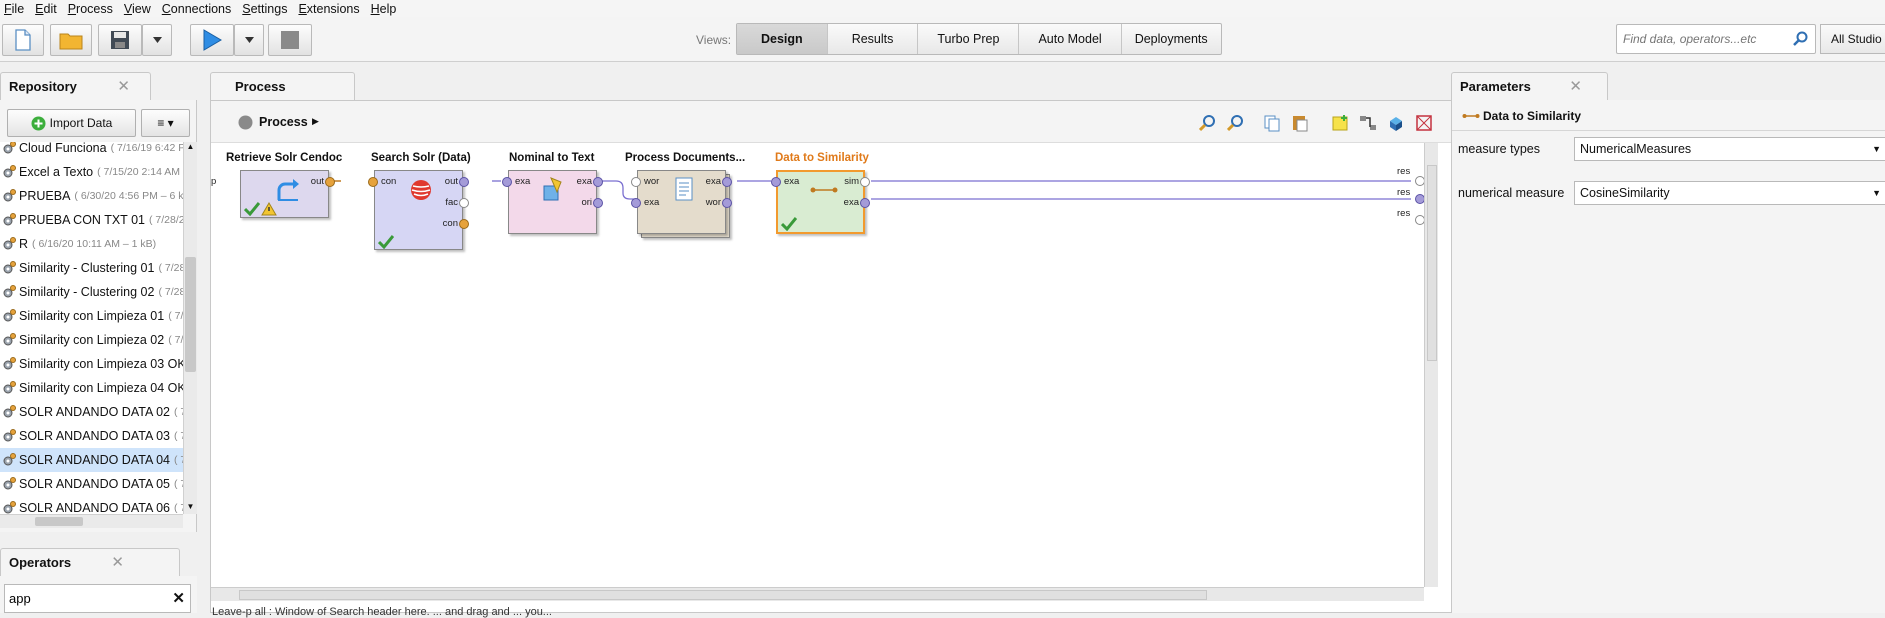 This screenshot has width=1885, height=618. What do you see at coordinates (782, 39) in the screenshot?
I see `view-design: Design` at bounding box center [782, 39].